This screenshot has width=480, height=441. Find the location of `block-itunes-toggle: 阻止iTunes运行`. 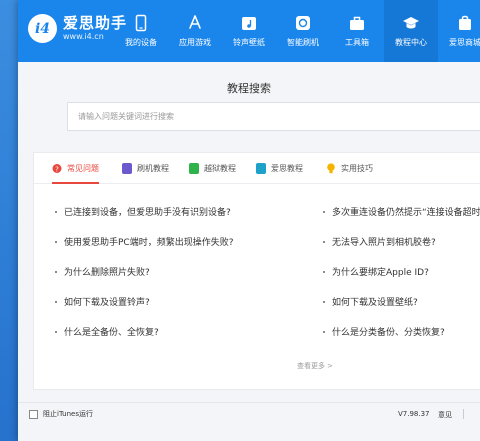

block-itunes-toggle: 阻止iTunes运行 is located at coordinates (61, 414).